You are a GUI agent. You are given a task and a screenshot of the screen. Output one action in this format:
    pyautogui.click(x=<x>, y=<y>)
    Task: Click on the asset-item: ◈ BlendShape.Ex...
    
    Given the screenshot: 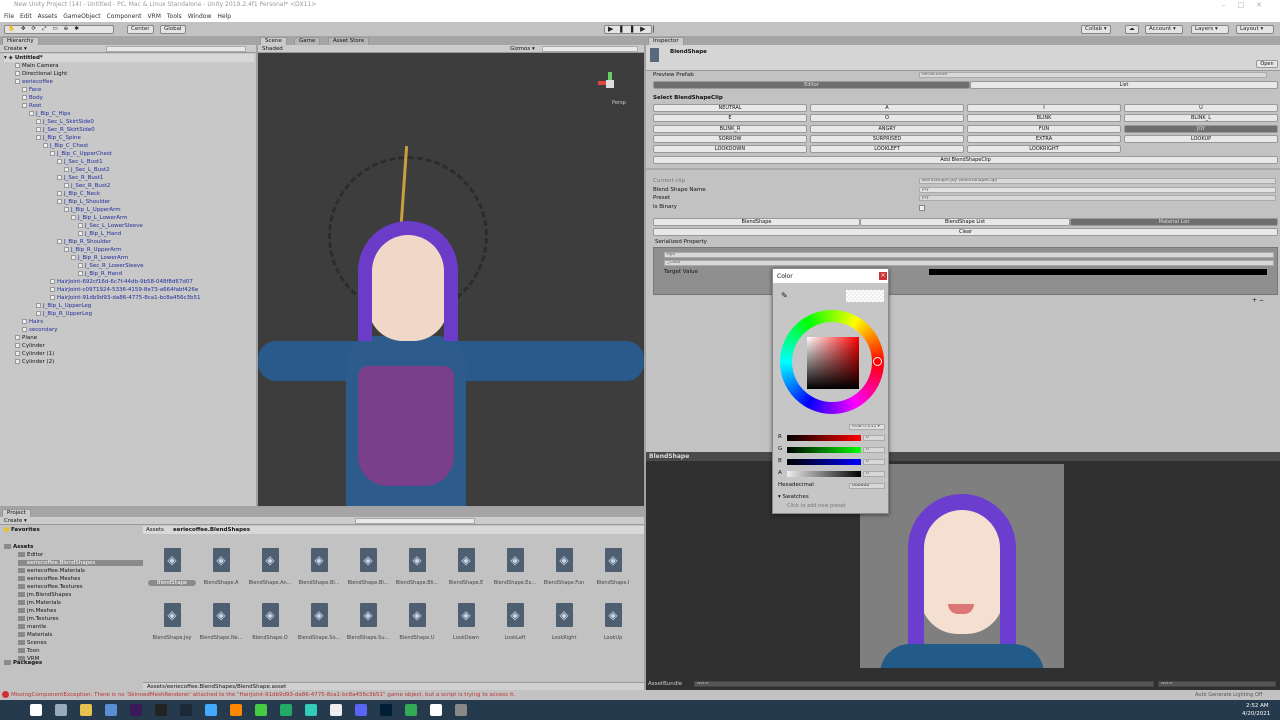 What is the action you would take?
    pyautogui.click(x=515, y=567)
    